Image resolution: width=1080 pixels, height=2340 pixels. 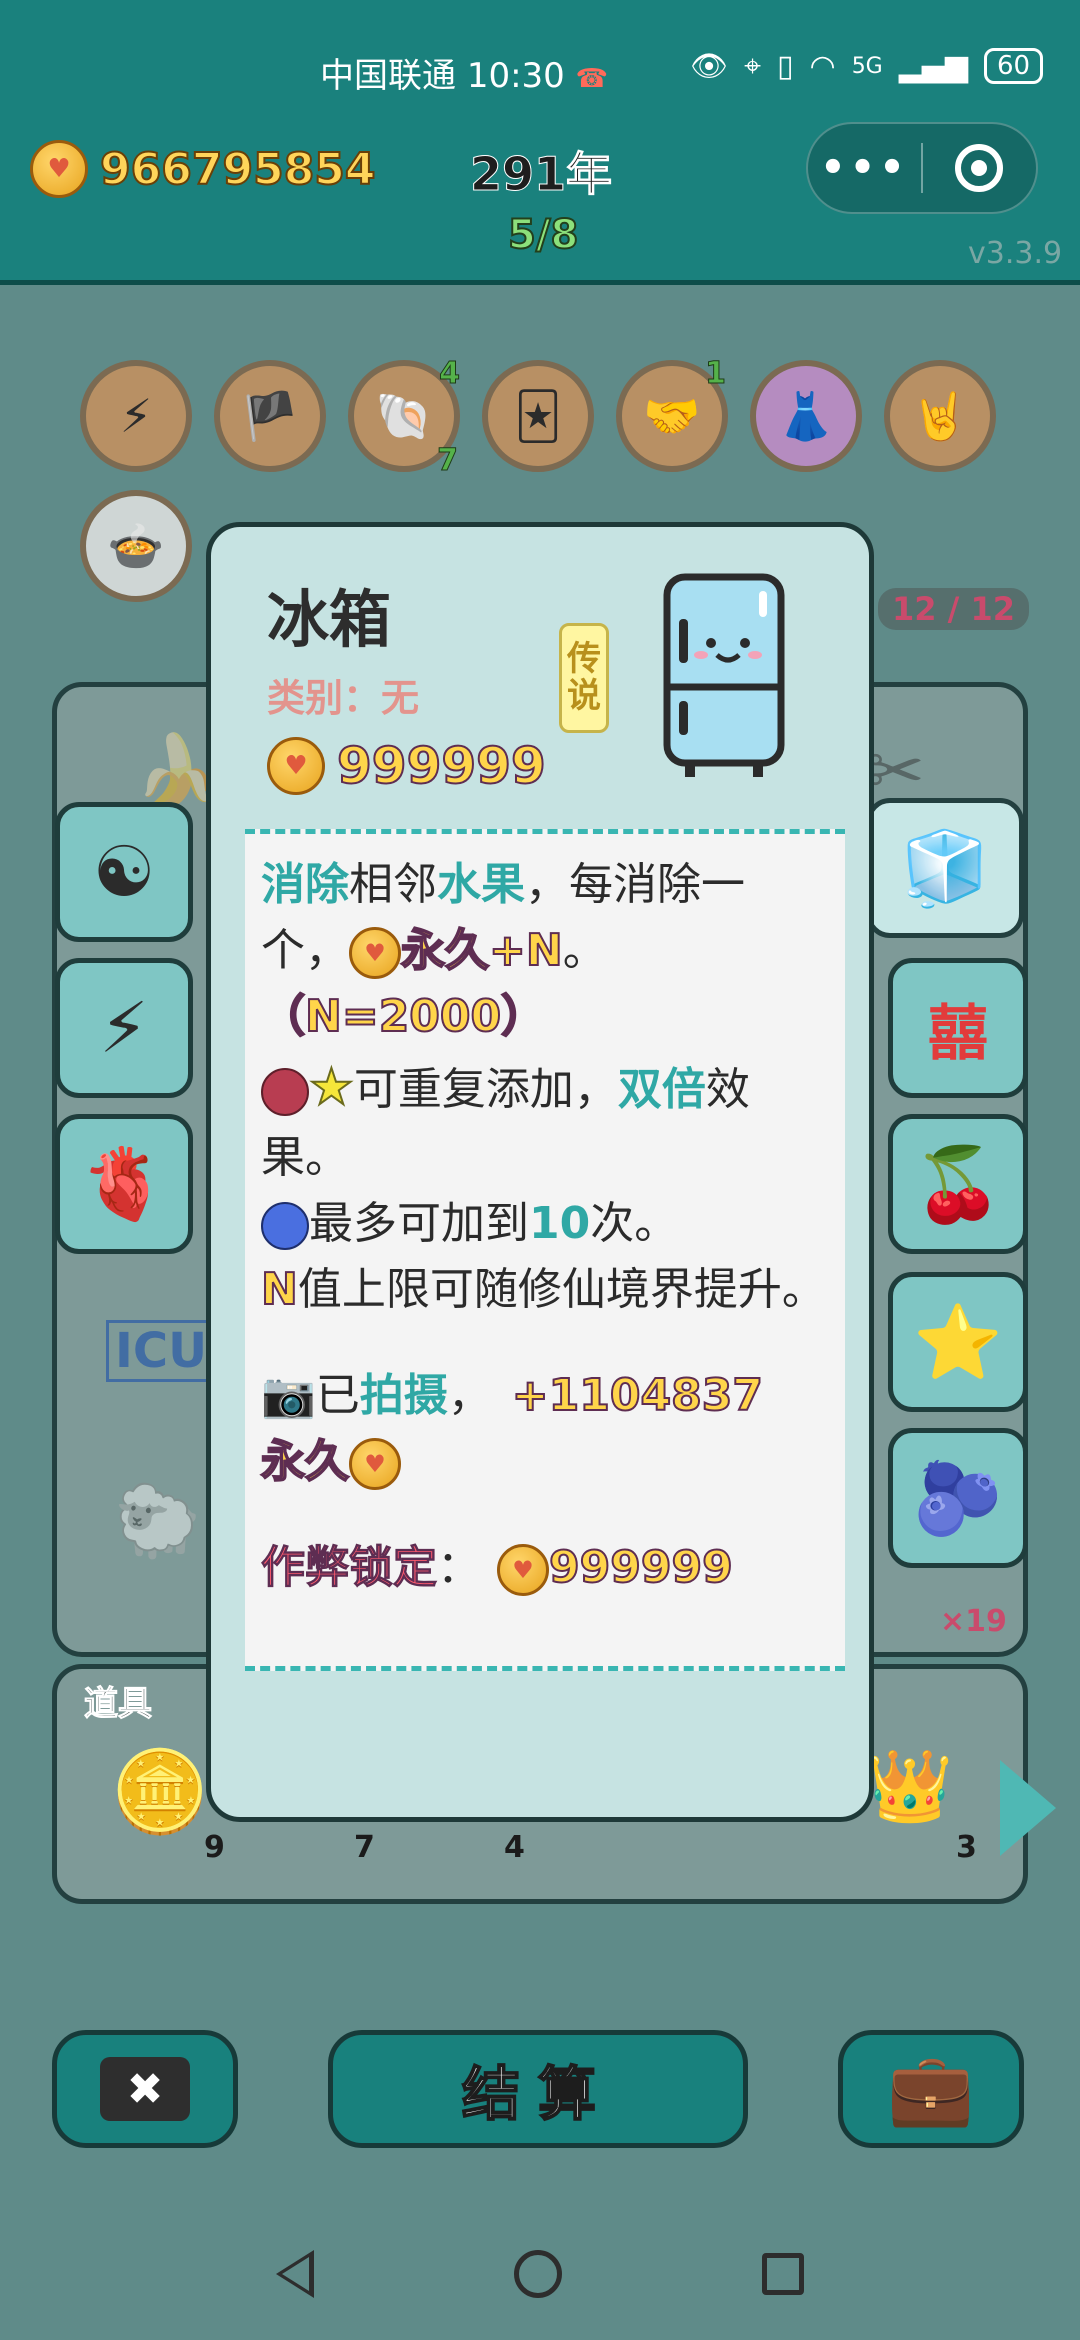 What do you see at coordinates (485, 1089) in the screenshot?
I see `desc-text: 可重复添加，` at bounding box center [485, 1089].